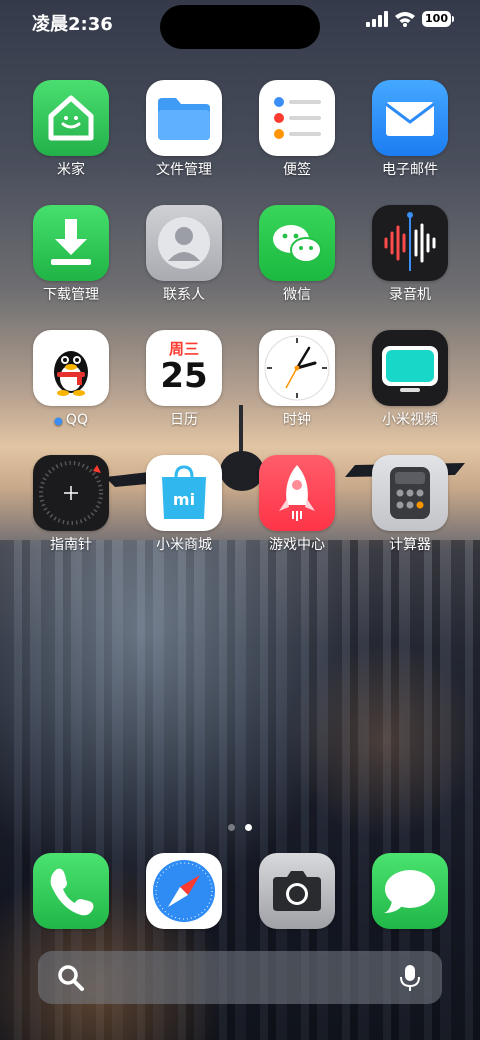 The width and height of the screenshot is (480, 1040). I want to click on folder-icon, so click(184, 118).